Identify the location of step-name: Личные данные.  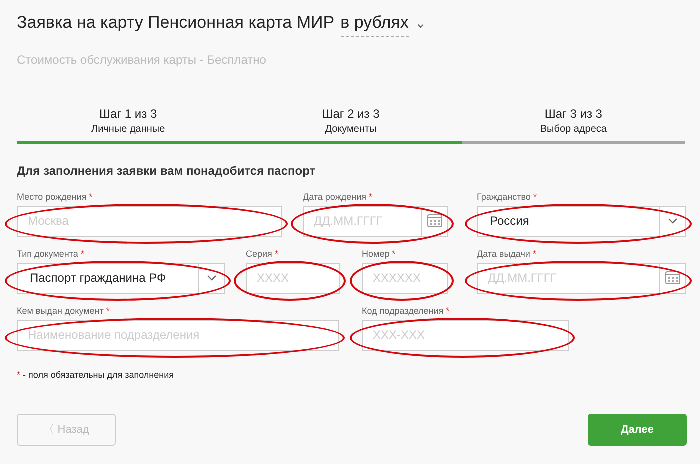
(128, 129).